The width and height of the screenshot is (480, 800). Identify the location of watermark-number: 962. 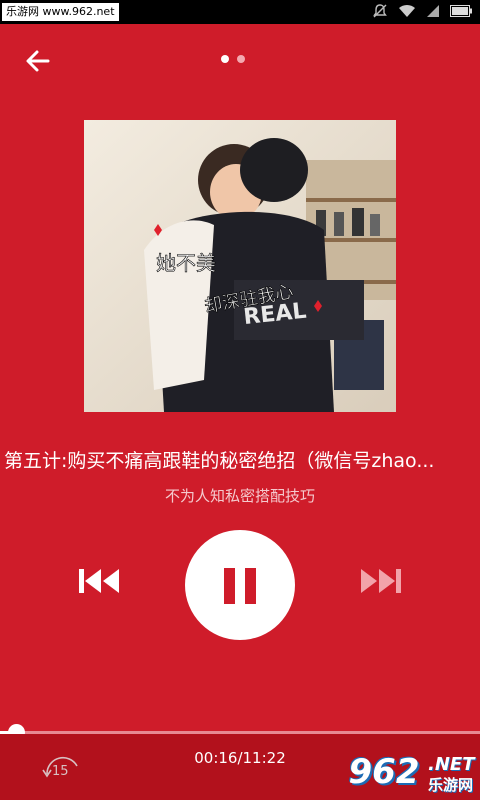
(384, 772).